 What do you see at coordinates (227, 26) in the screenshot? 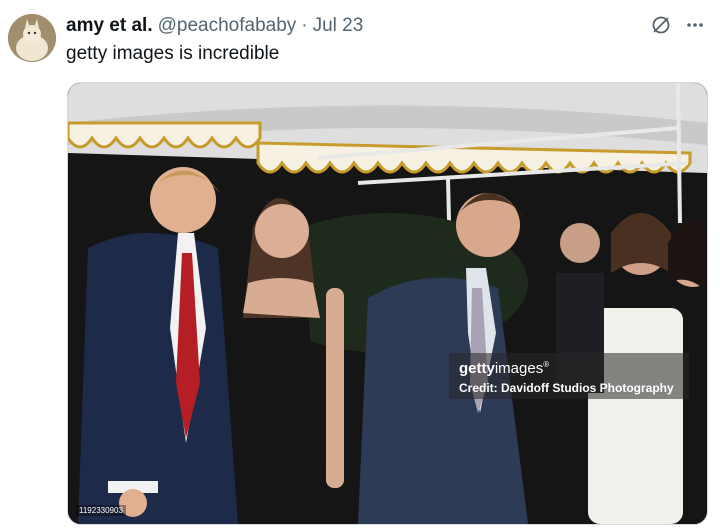
I see `author-handle: @peachofababy` at bounding box center [227, 26].